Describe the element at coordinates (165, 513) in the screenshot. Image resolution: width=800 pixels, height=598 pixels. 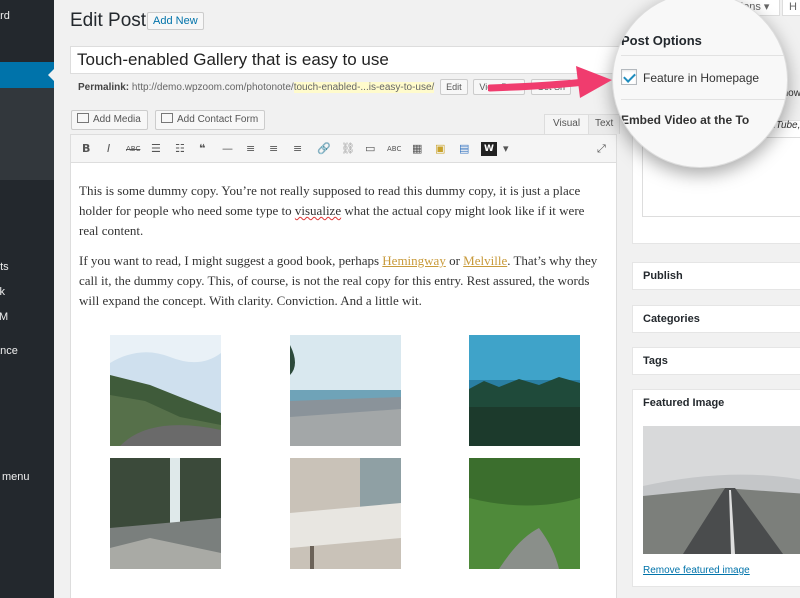
I see `gallery-image-waterfall` at that location.